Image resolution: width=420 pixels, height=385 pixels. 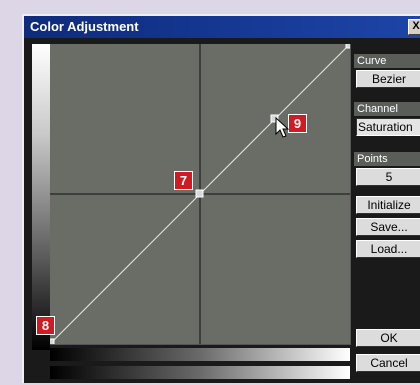 I want to click on horizontal-tone-gradient-top, so click(x=200, y=354).